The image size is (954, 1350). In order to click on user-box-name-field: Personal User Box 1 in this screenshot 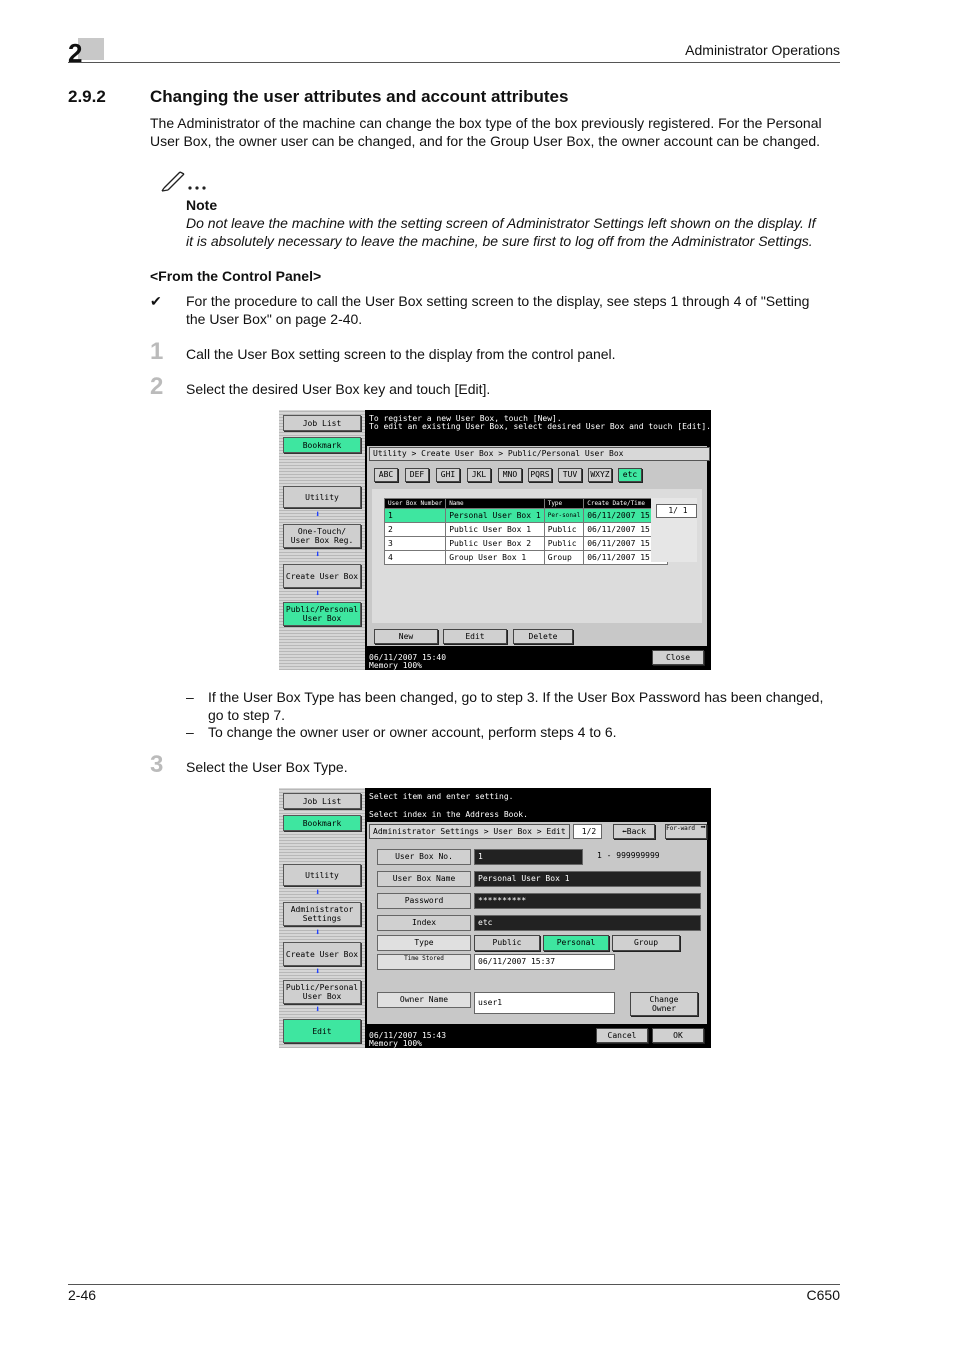, I will do `click(587, 879)`.